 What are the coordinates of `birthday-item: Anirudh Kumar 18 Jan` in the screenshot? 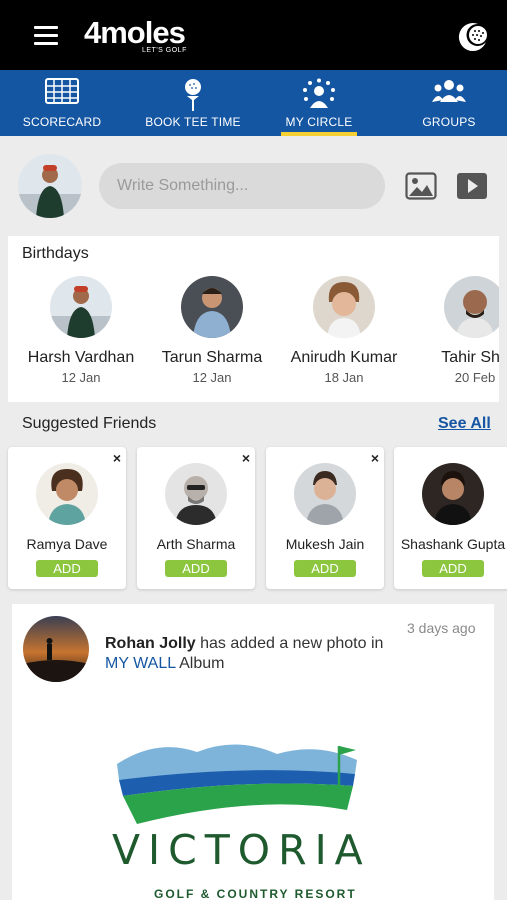 It's located at (344, 330).